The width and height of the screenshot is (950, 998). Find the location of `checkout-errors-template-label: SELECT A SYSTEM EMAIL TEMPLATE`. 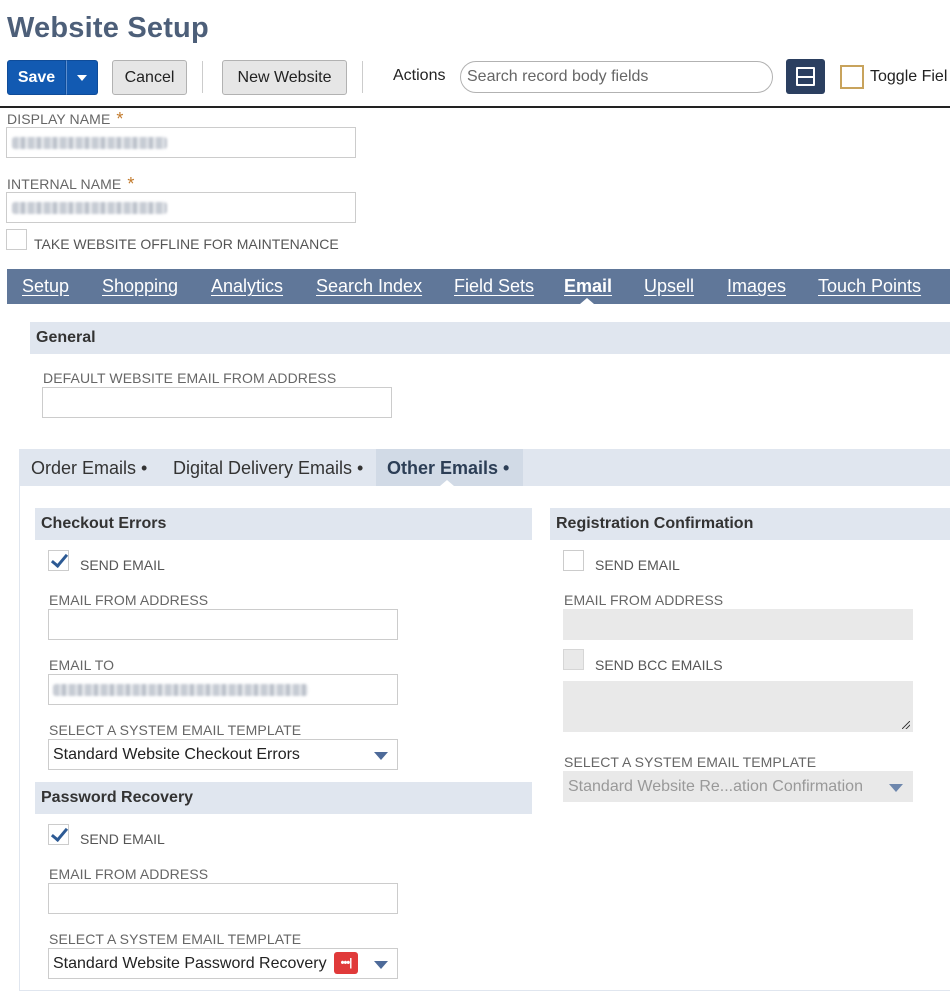

checkout-errors-template-label: SELECT A SYSTEM EMAIL TEMPLATE is located at coordinates (175, 730).